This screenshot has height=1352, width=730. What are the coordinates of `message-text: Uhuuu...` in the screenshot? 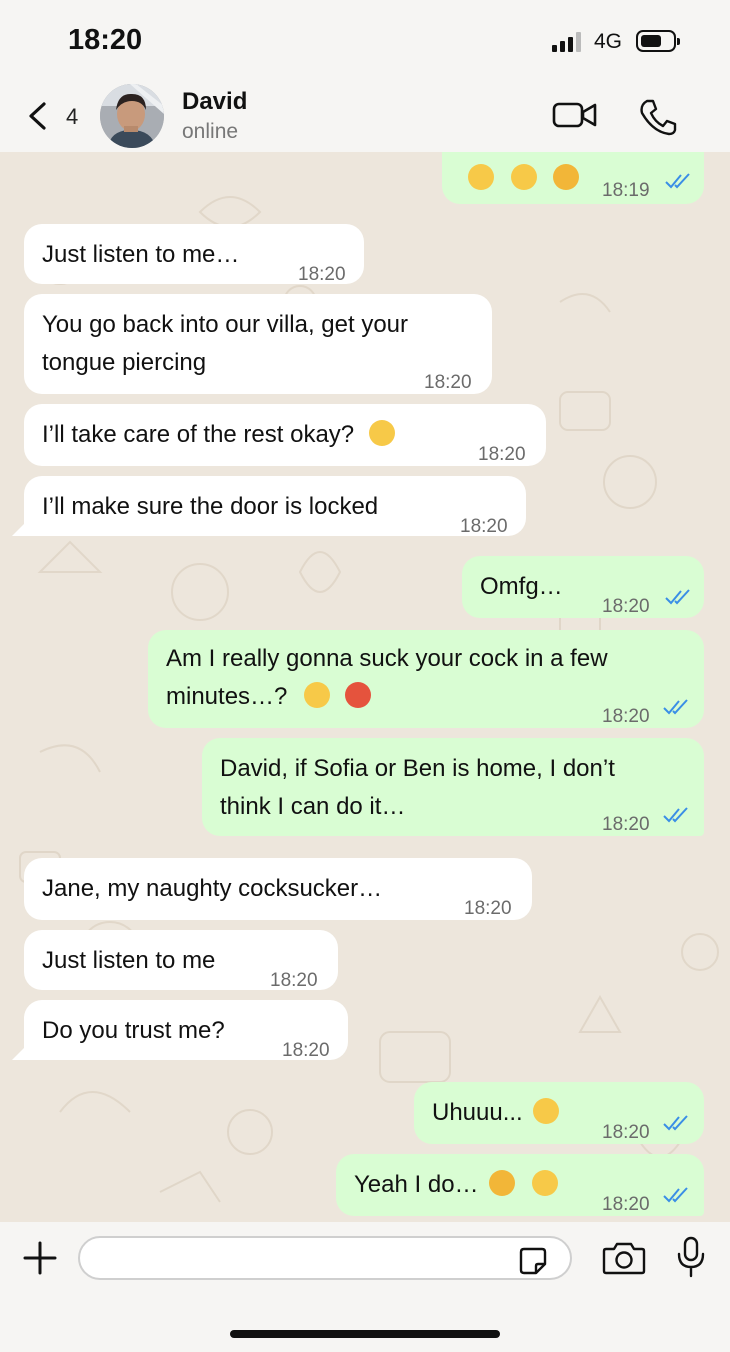 It's located at (477, 1112).